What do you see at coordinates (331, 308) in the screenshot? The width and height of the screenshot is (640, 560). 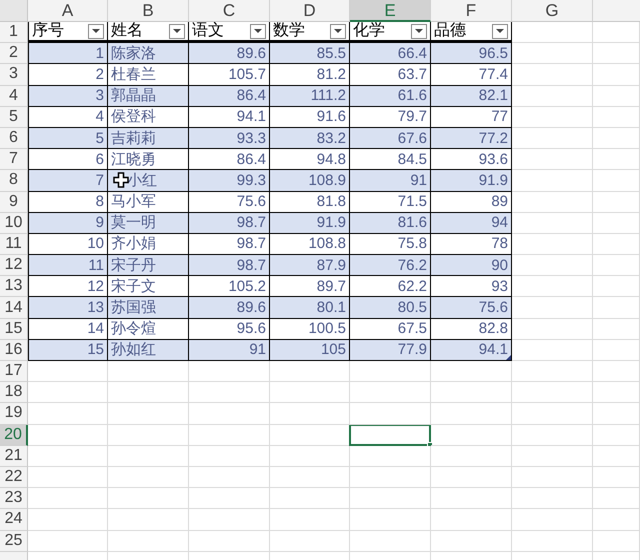 I see `table-cell: 80.1` at bounding box center [331, 308].